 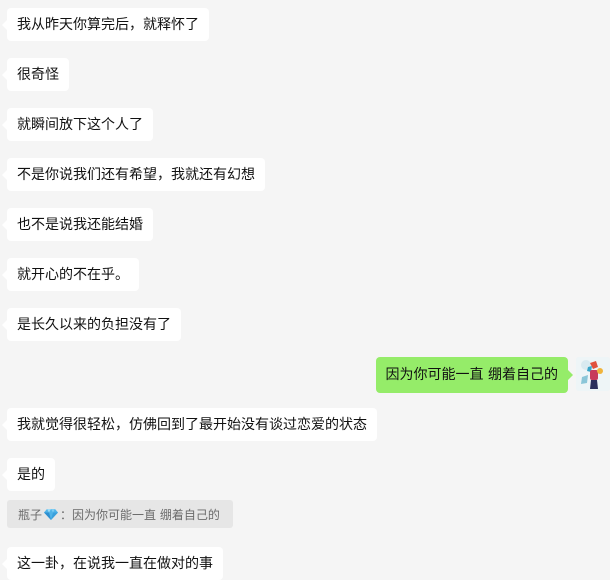 I want to click on message-text: 很奇怪, so click(x=38, y=75).